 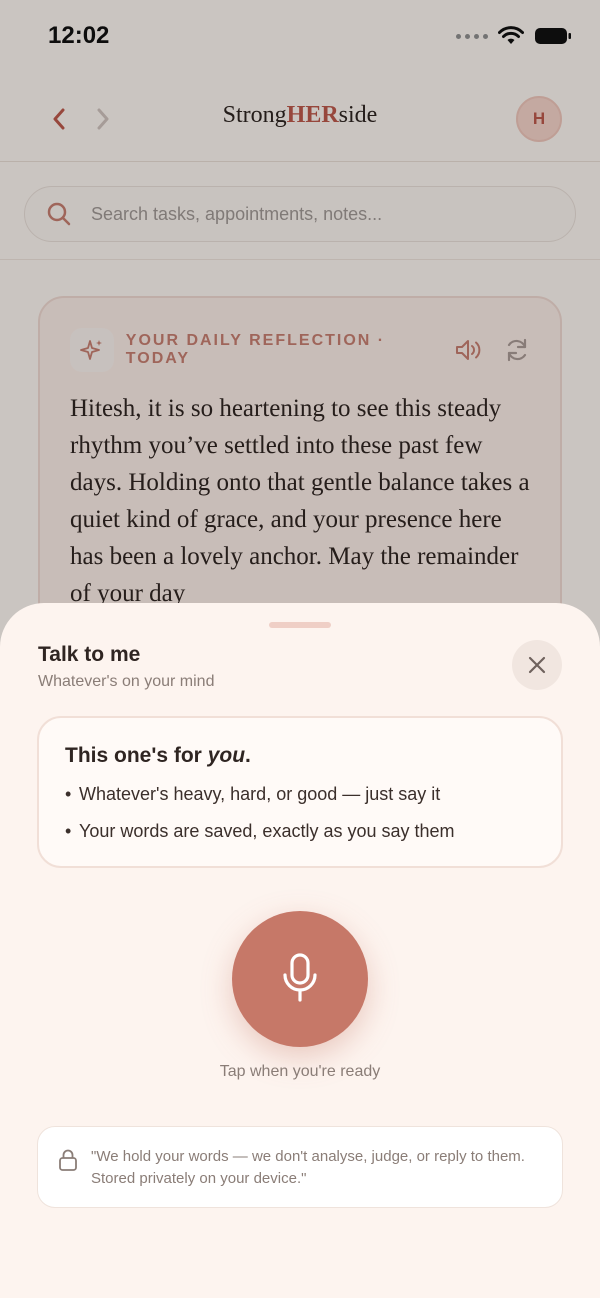 I want to click on info-card-title: This one's for you., so click(x=158, y=756).